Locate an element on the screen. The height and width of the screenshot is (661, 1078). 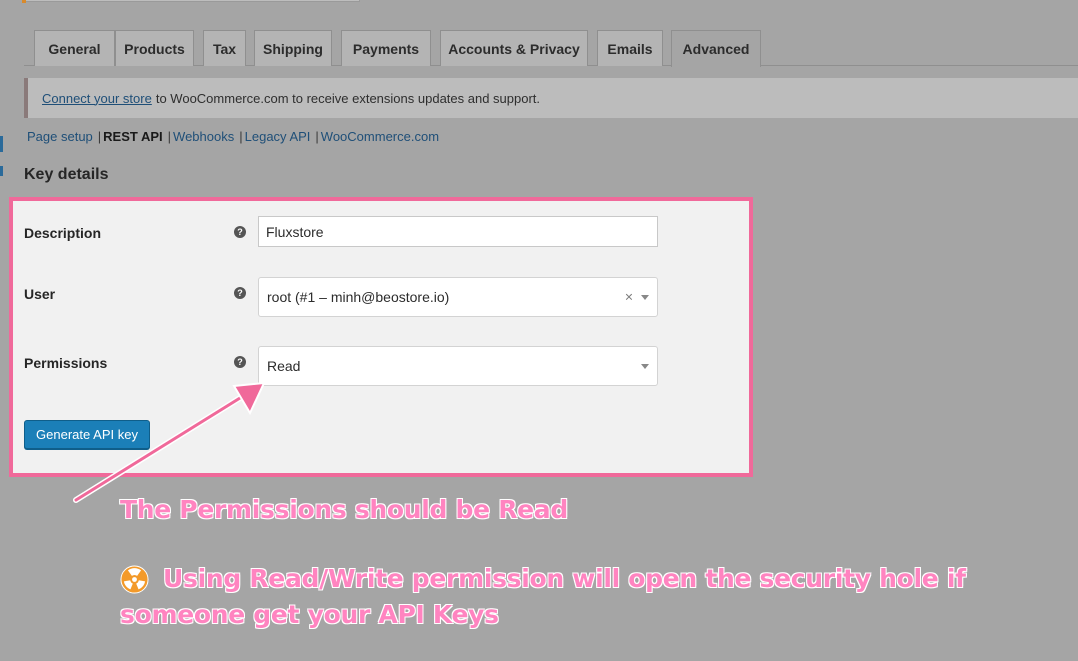
annotation-line-3: someone get your API Keys is located at coordinates (310, 615).